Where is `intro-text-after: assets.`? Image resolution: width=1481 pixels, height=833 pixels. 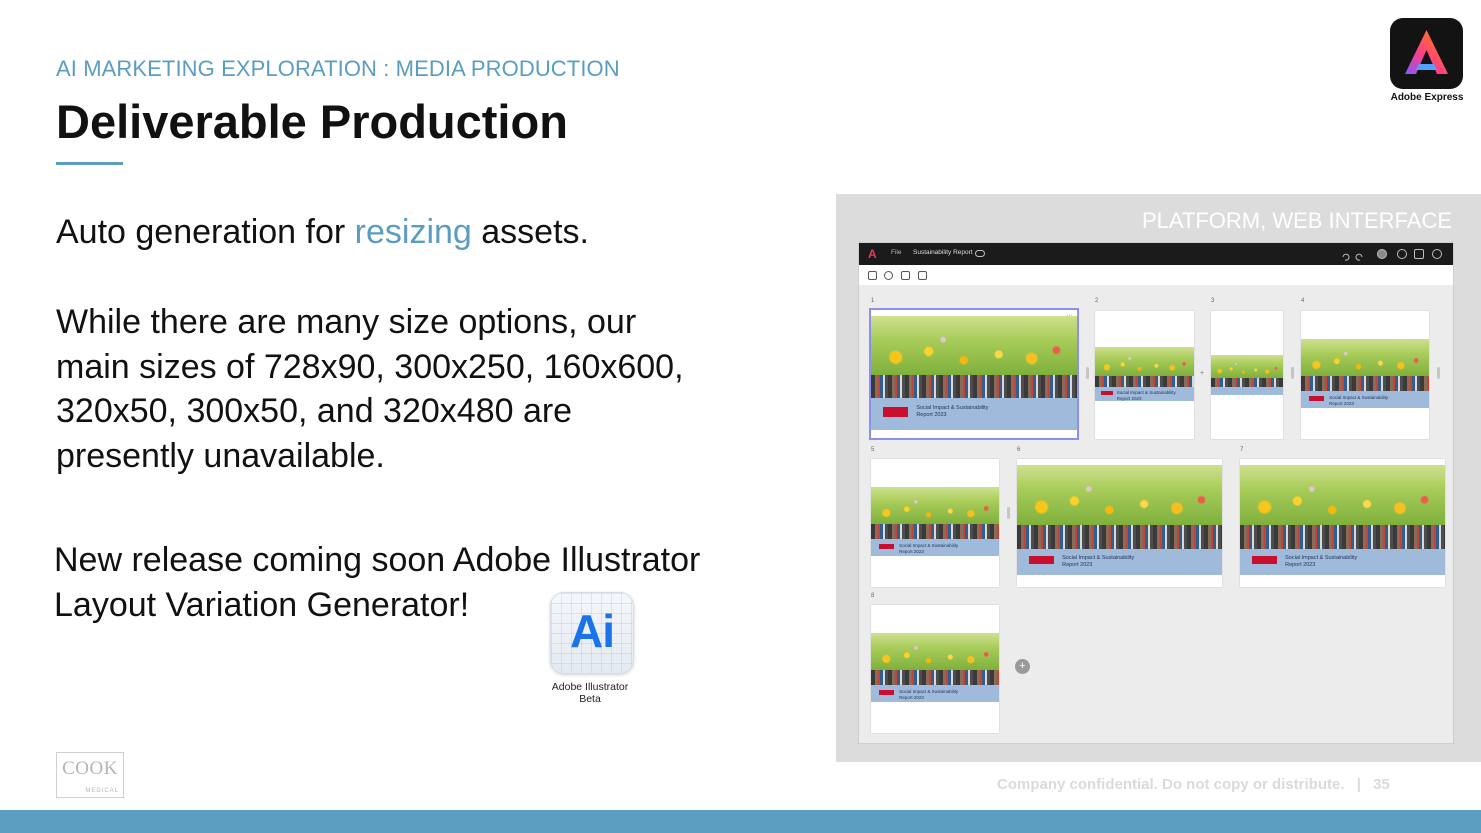 intro-text-after: assets. is located at coordinates (530, 232).